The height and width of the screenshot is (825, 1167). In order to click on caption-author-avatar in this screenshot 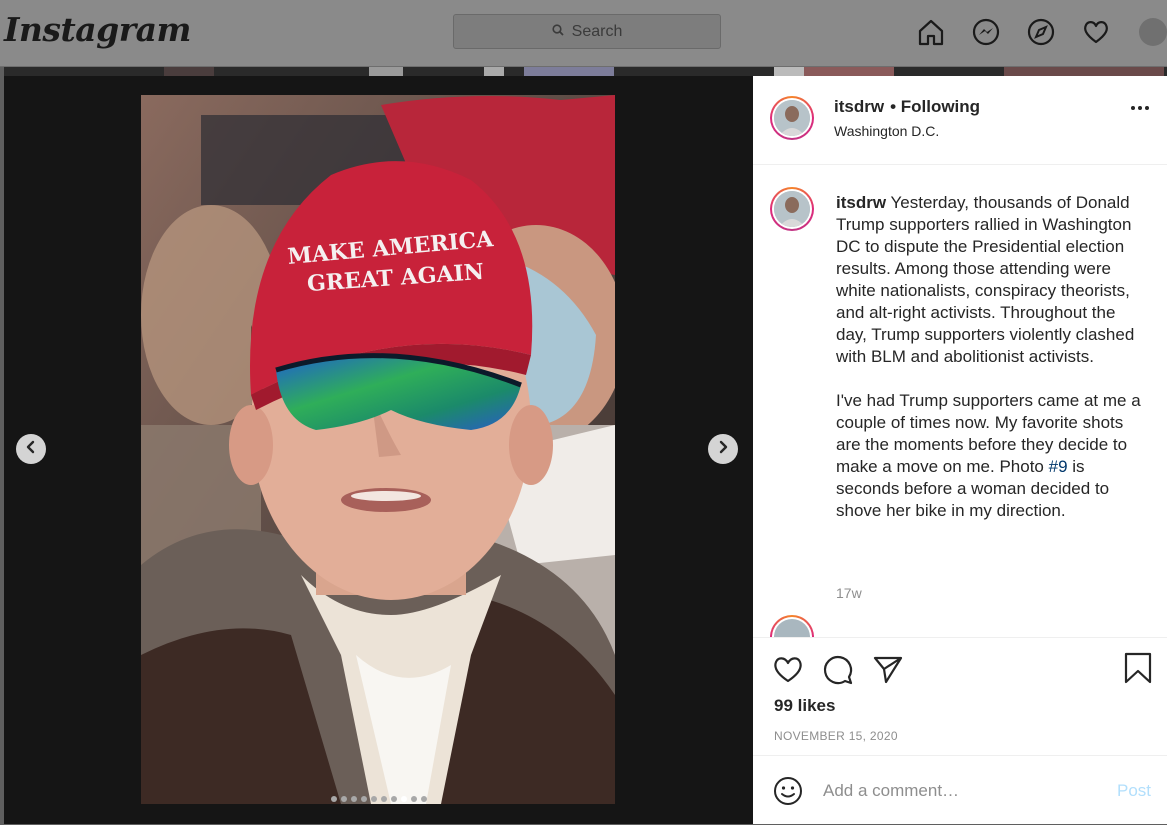, I will do `click(792, 209)`.